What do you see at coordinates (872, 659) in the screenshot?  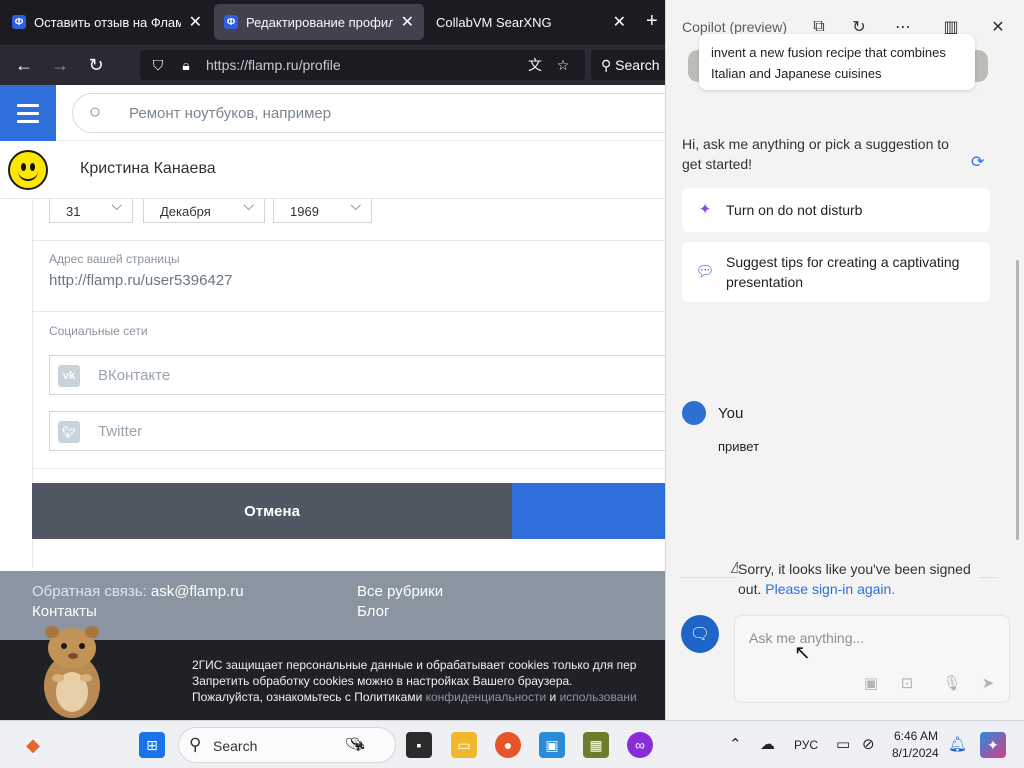 I see `ask-input: Ask me anything... ▣ ⊡ 🎙︎ ➤` at bounding box center [872, 659].